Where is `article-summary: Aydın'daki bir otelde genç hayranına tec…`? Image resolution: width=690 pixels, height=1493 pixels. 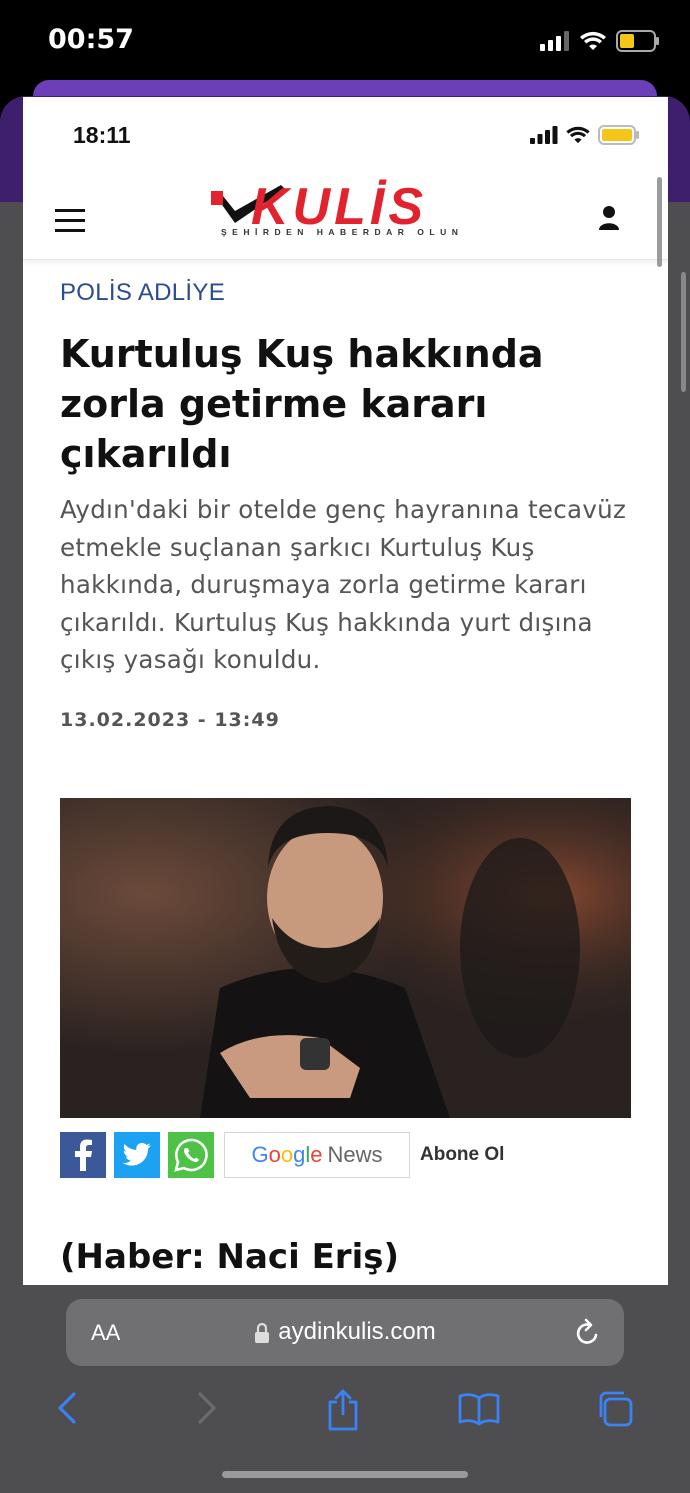
article-summary: Aydın'daki bir otelde genç hayranına tec… is located at coordinates (343, 584).